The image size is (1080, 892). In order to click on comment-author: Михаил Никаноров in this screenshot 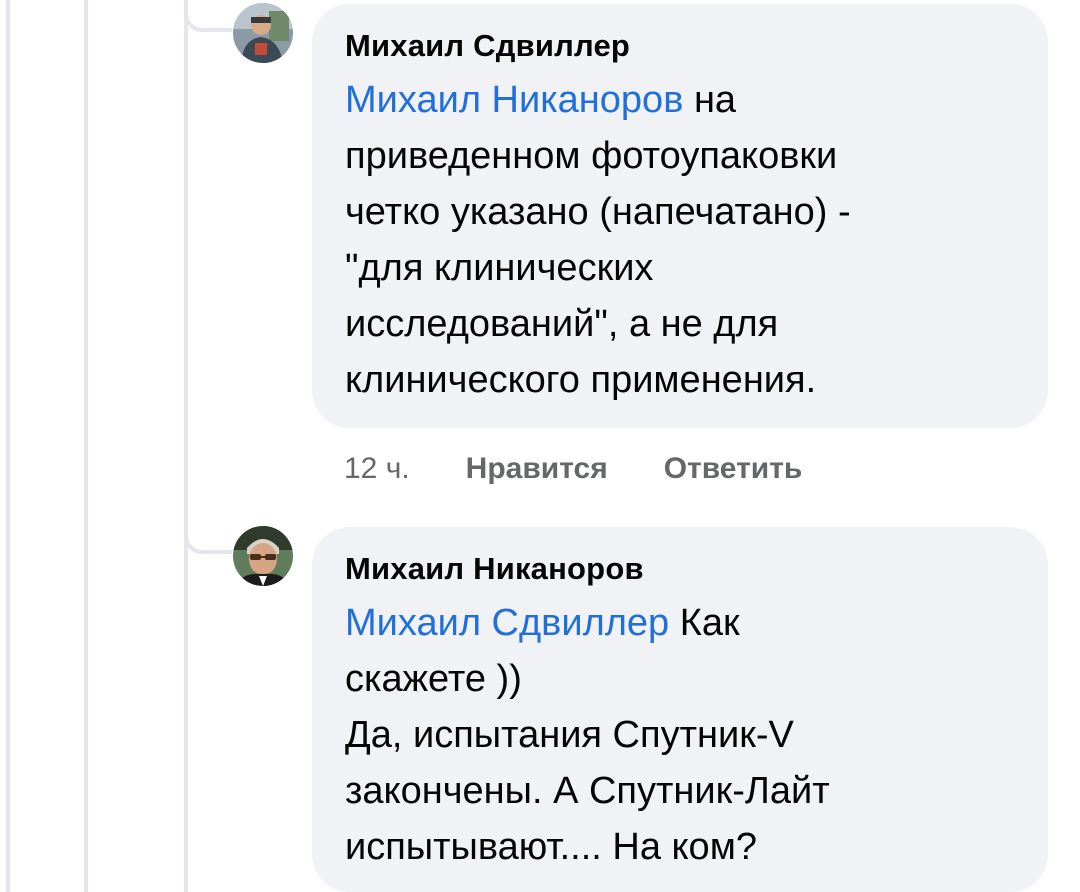, I will do `click(679, 569)`.